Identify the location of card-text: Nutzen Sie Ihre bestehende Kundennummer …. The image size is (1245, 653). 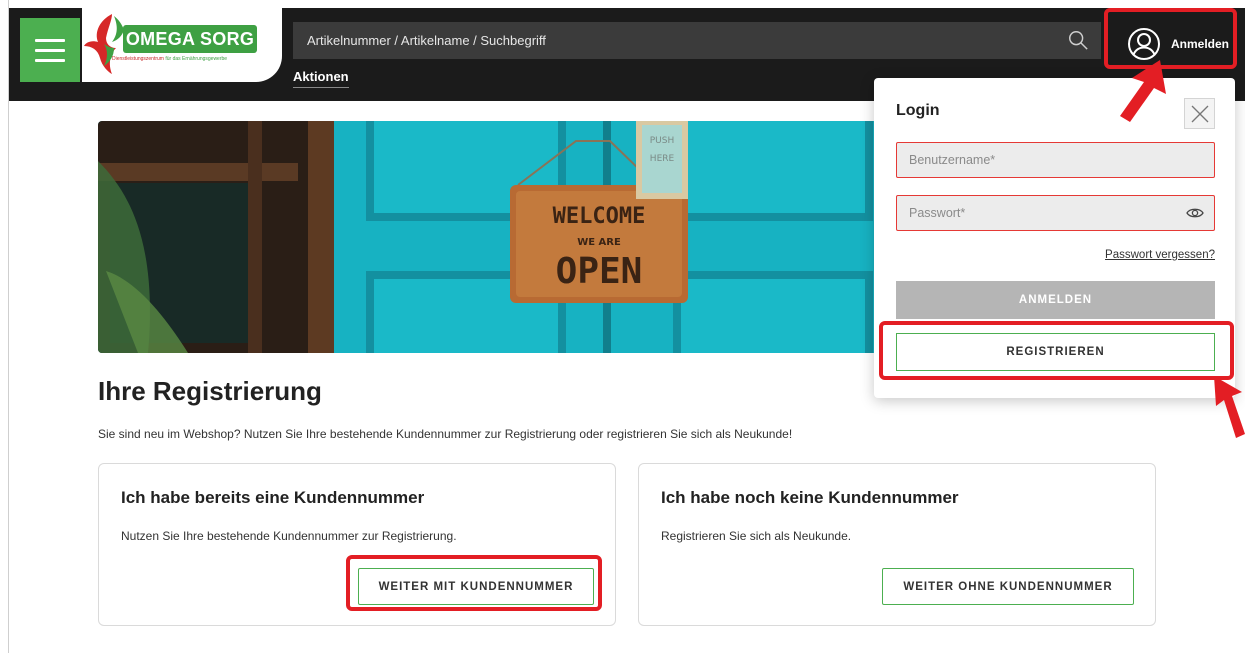
(289, 536).